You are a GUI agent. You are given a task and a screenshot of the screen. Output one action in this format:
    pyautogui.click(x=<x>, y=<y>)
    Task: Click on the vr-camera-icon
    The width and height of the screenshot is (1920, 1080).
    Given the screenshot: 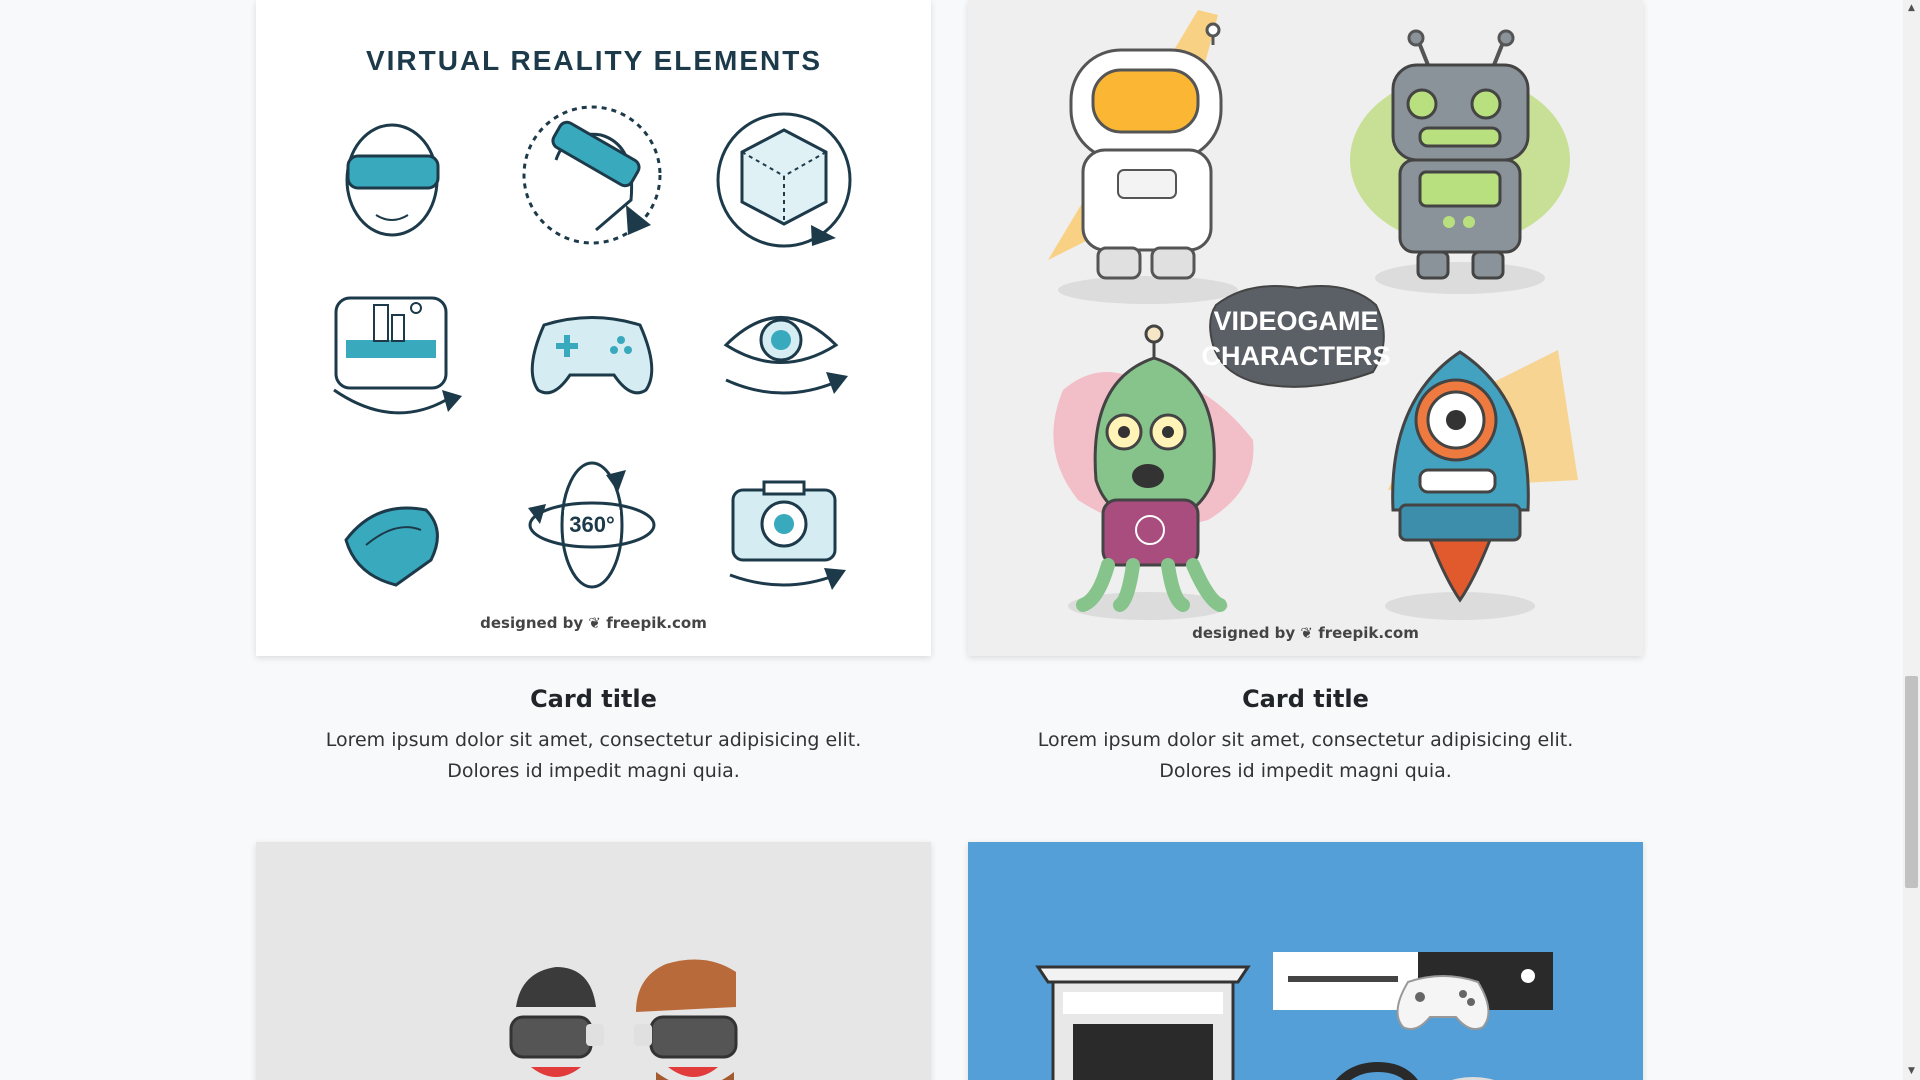 What is the action you would take?
    pyautogui.click(x=787, y=535)
    